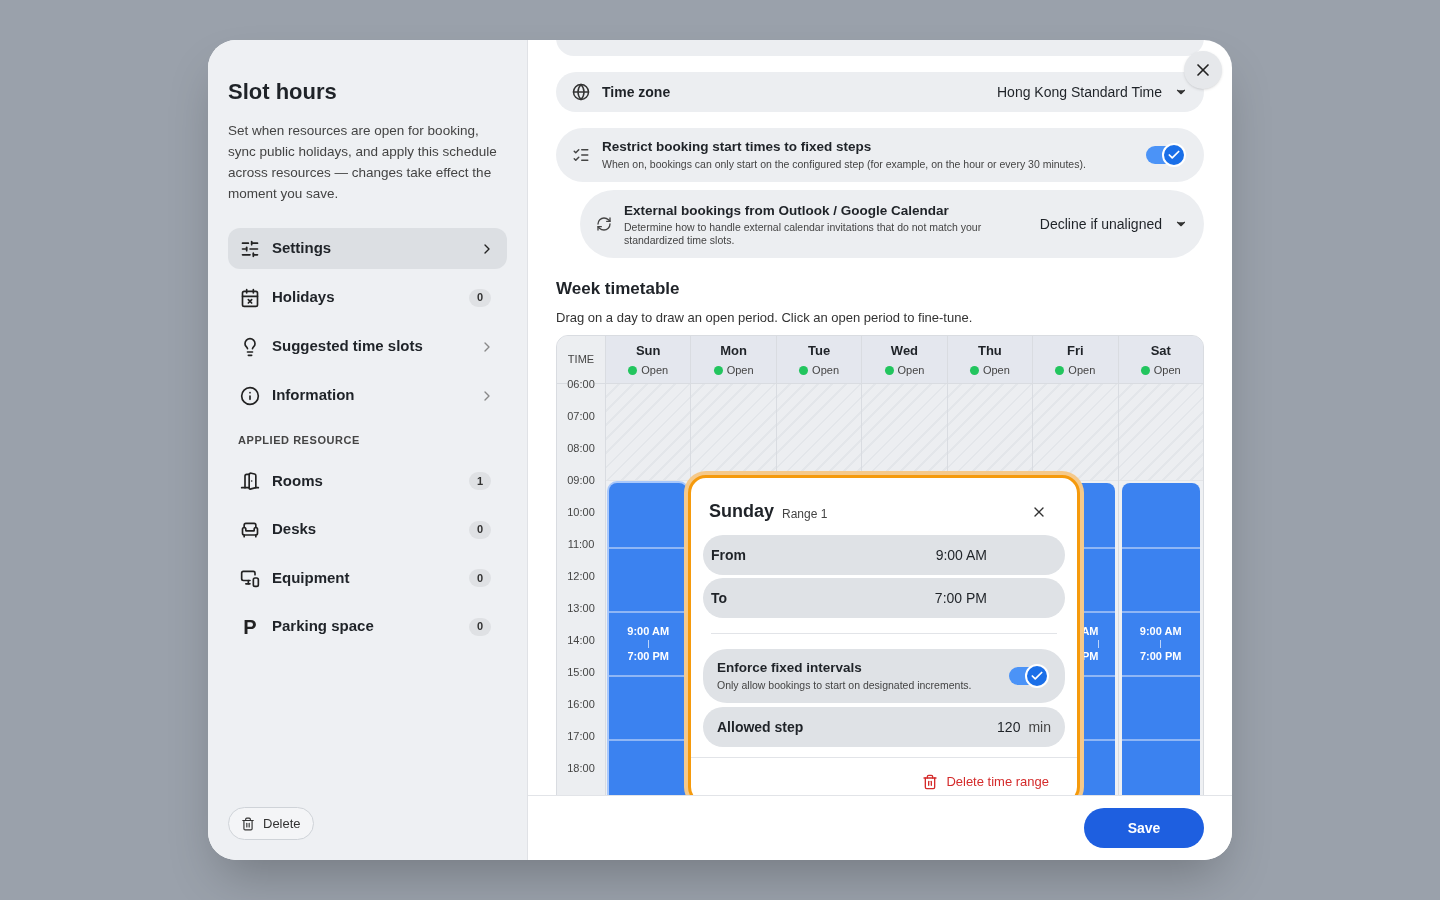 This screenshot has width=1440, height=900. Describe the element at coordinates (760, 727) in the screenshot. I see `field-label: Allowed step` at that location.